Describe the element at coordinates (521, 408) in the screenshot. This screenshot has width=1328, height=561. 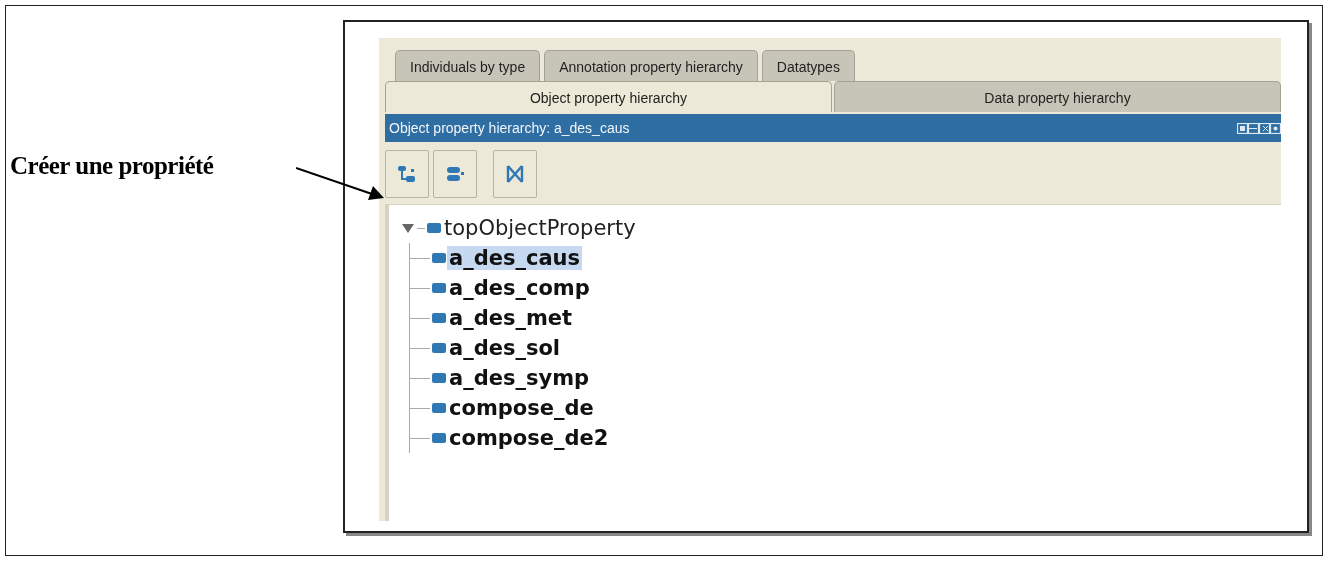
I see `tree-item: compose_de` at that location.